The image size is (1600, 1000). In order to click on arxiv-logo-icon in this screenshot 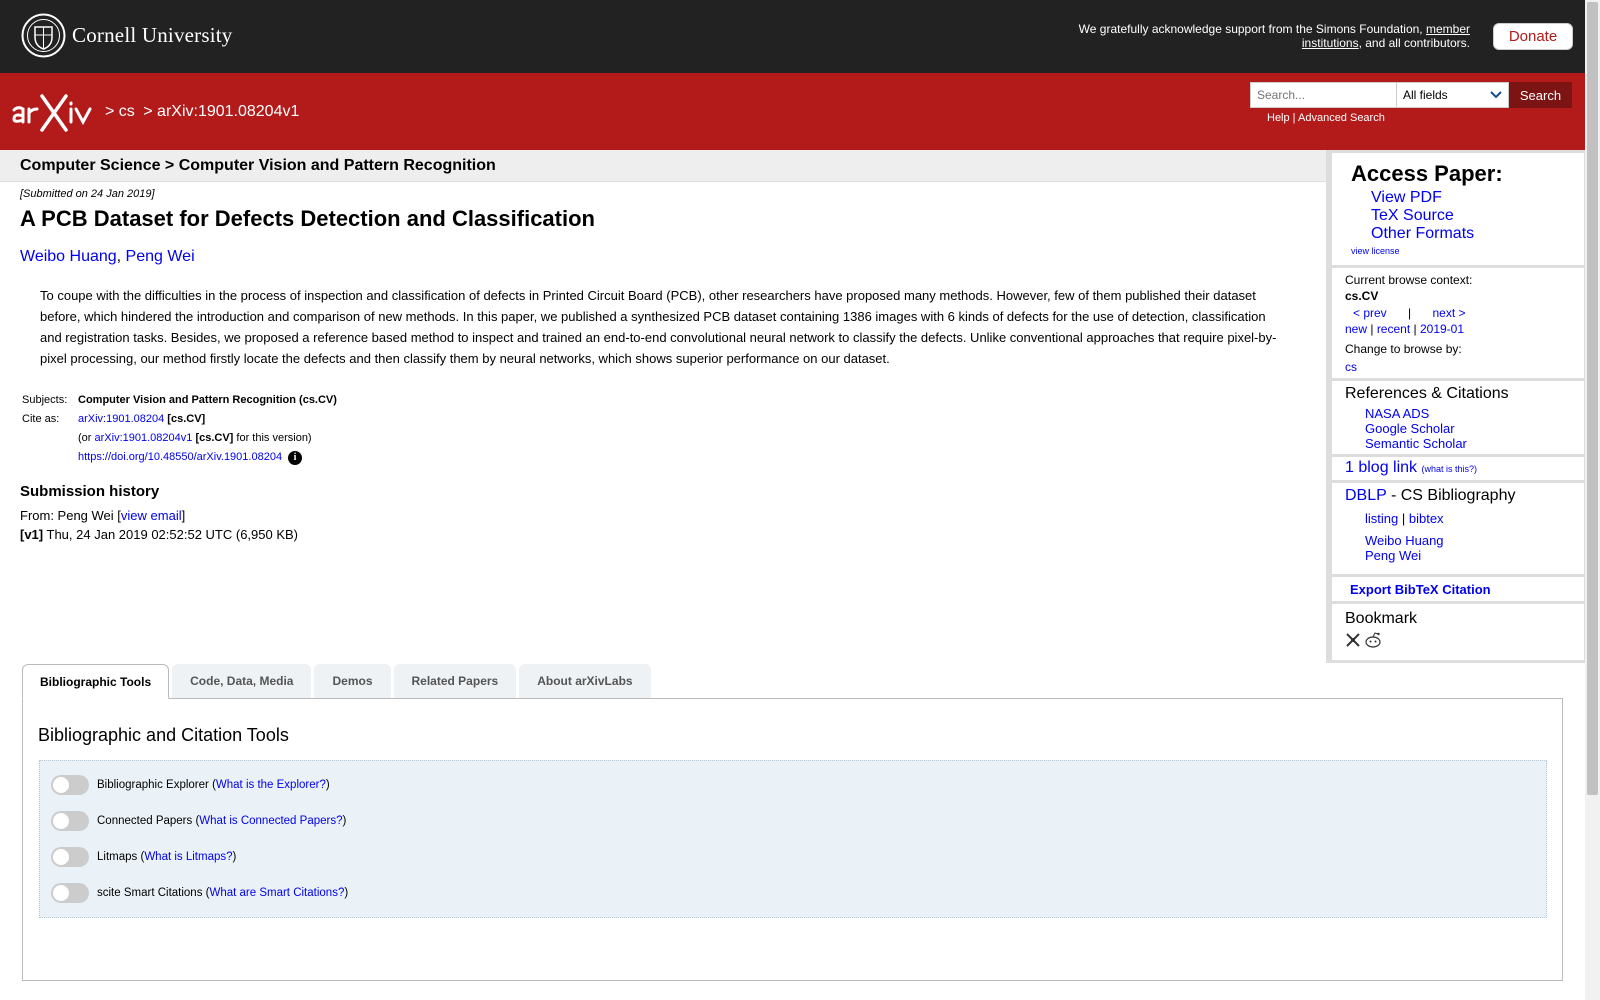, I will do `click(55, 112)`.